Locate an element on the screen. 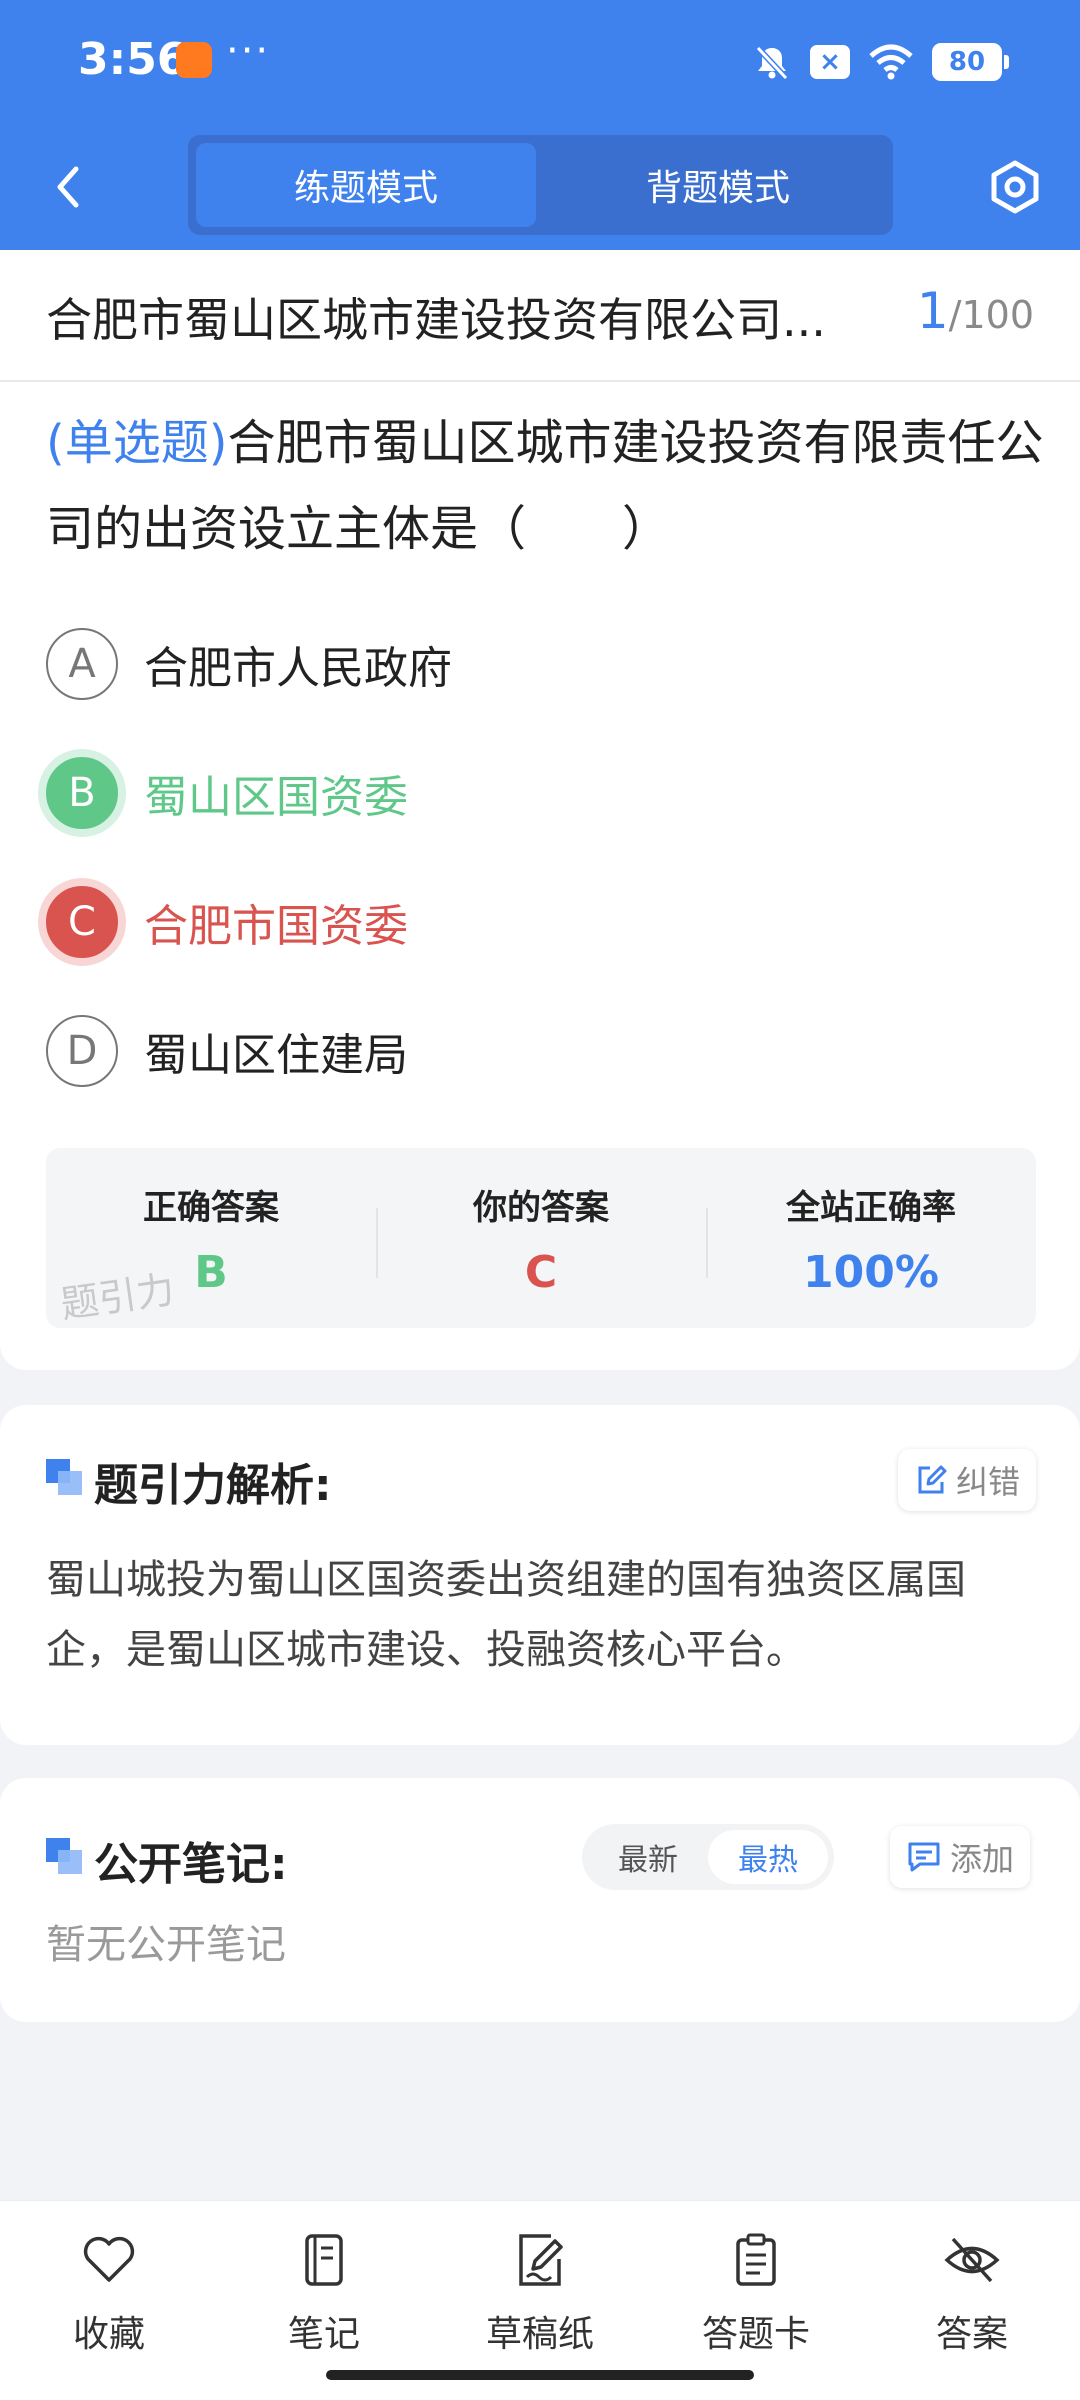 This screenshot has height=2400, width=1080. option-label: 合肥市国资委 is located at coordinates (276, 926).